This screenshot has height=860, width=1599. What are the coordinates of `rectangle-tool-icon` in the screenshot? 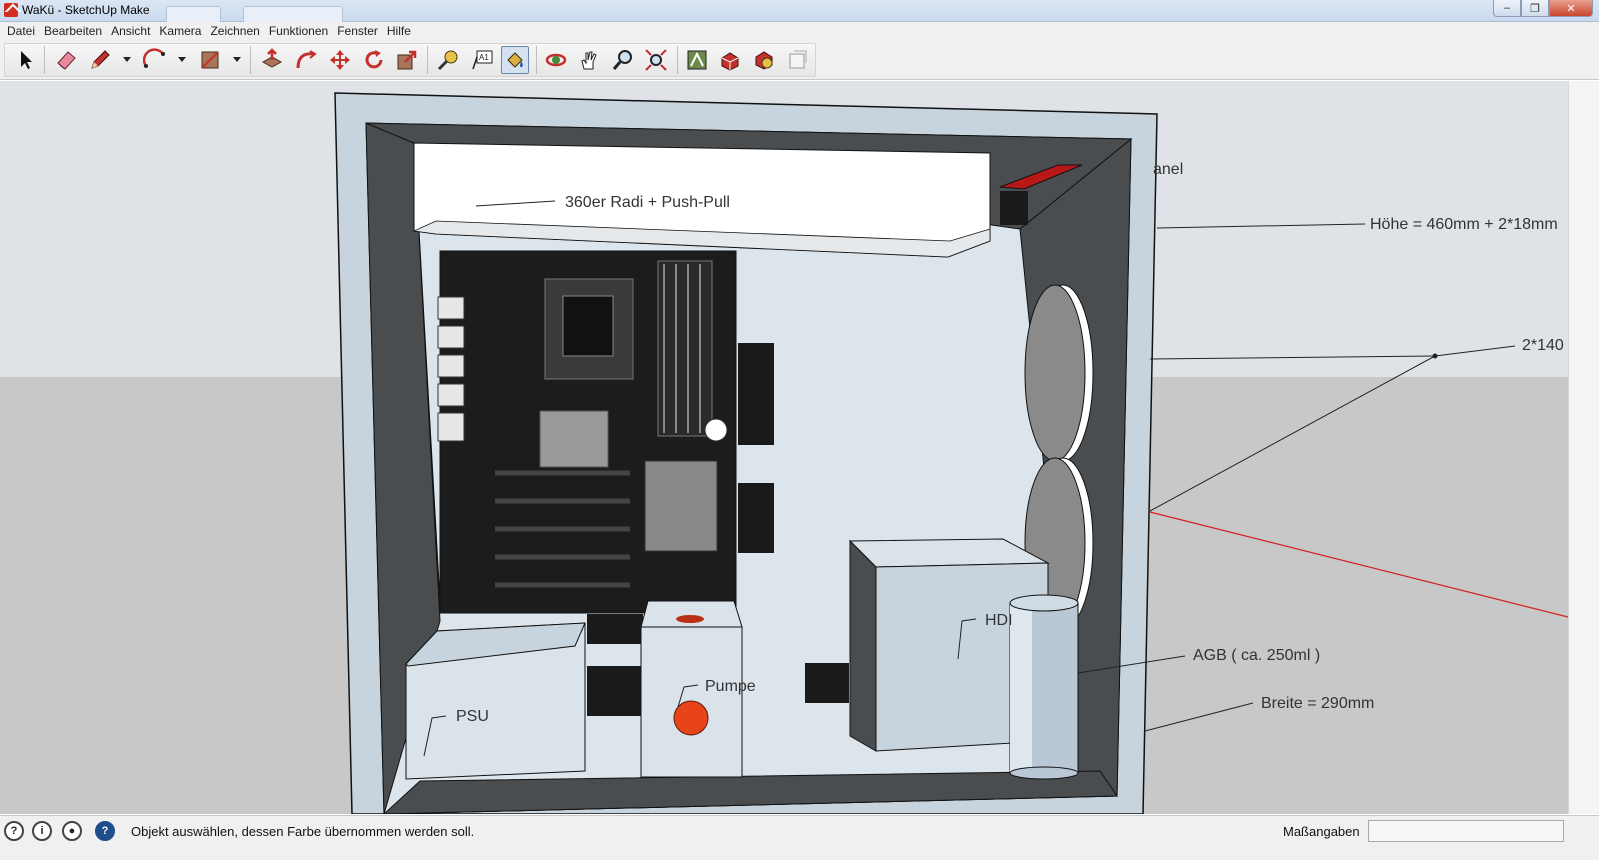 It's located at (210, 60).